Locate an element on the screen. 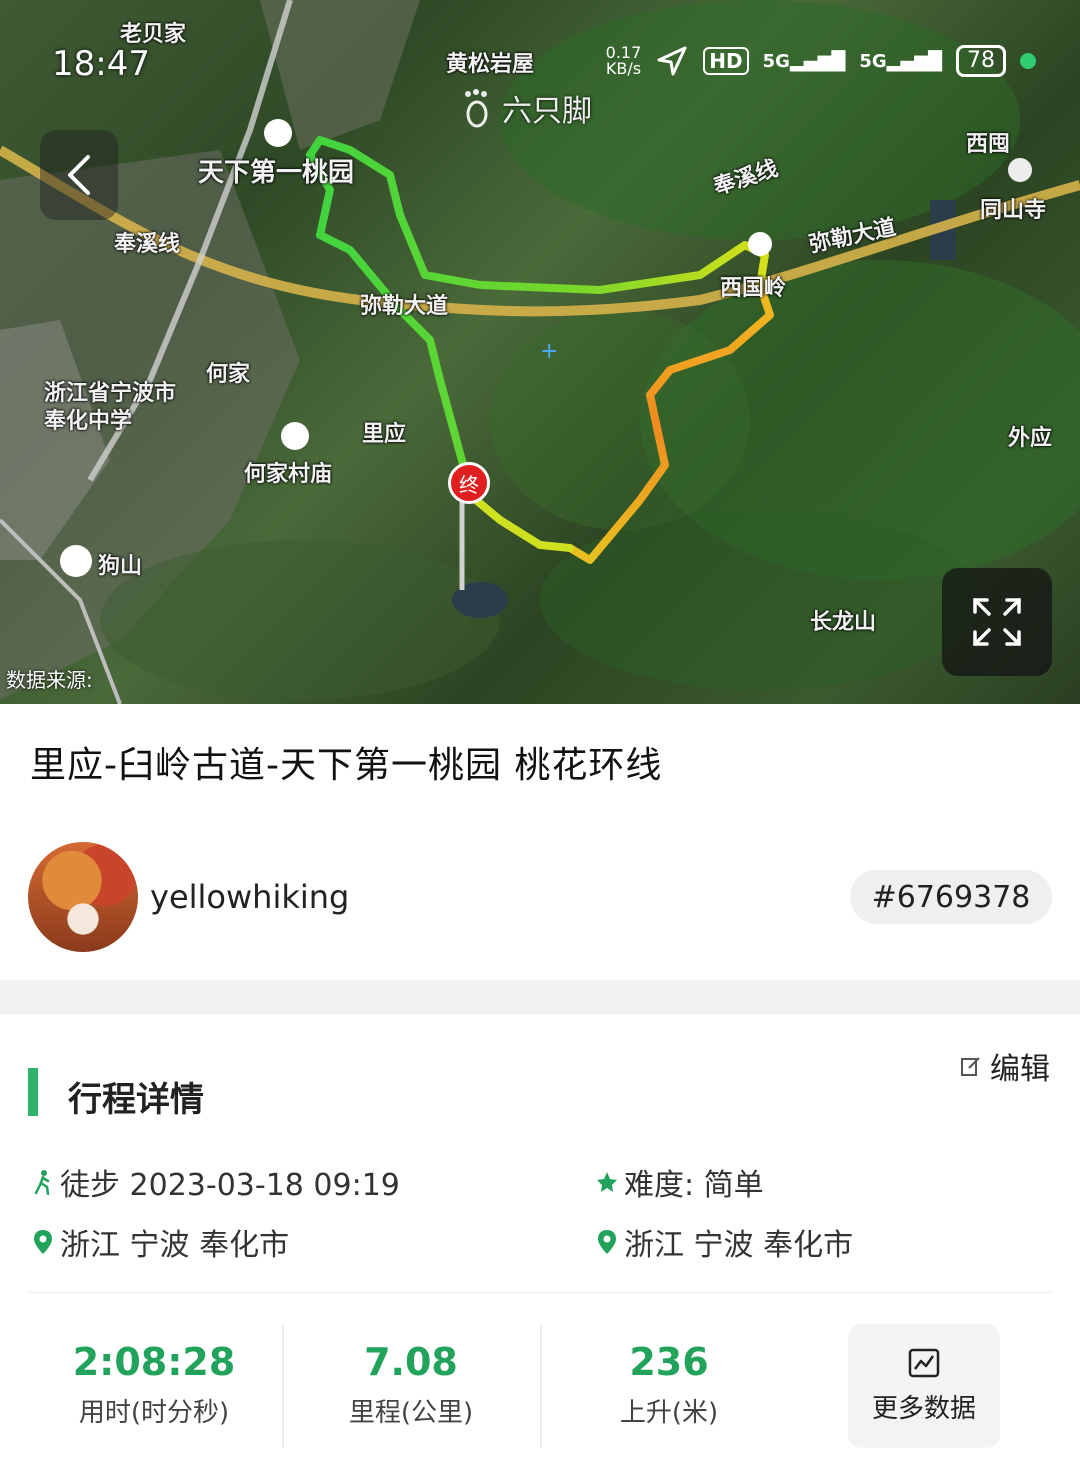 Image resolution: width=1080 pixels, height=1473 pixels. start-pin-icon is located at coordinates (43, 1242).